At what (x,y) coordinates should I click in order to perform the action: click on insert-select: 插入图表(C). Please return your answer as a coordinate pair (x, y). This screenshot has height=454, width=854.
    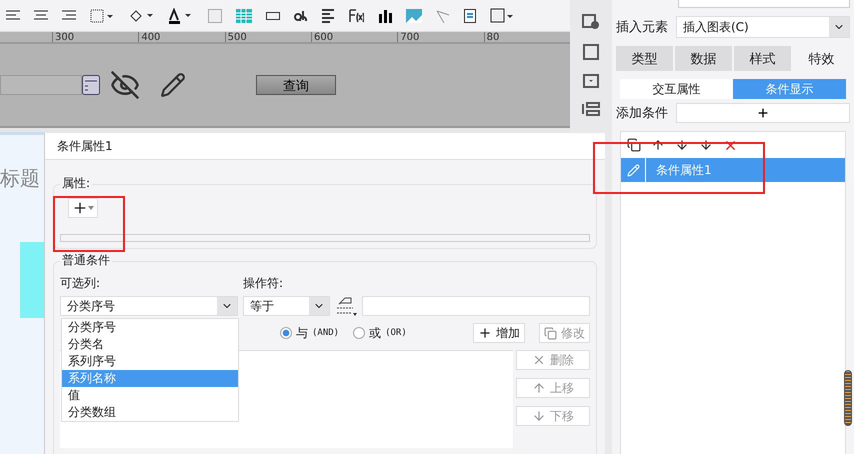
    Looking at the image, I should click on (763, 27).